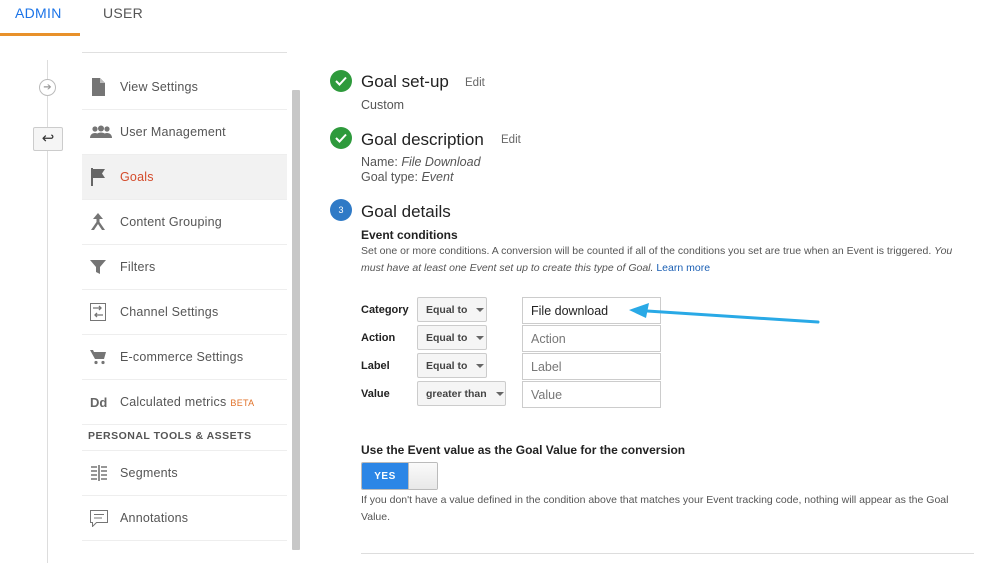 The width and height of the screenshot is (994, 563). What do you see at coordinates (184, 438) in the screenshot?
I see `section-heading-personal-tools: PERSONAL TOOLS & ASSETS` at bounding box center [184, 438].